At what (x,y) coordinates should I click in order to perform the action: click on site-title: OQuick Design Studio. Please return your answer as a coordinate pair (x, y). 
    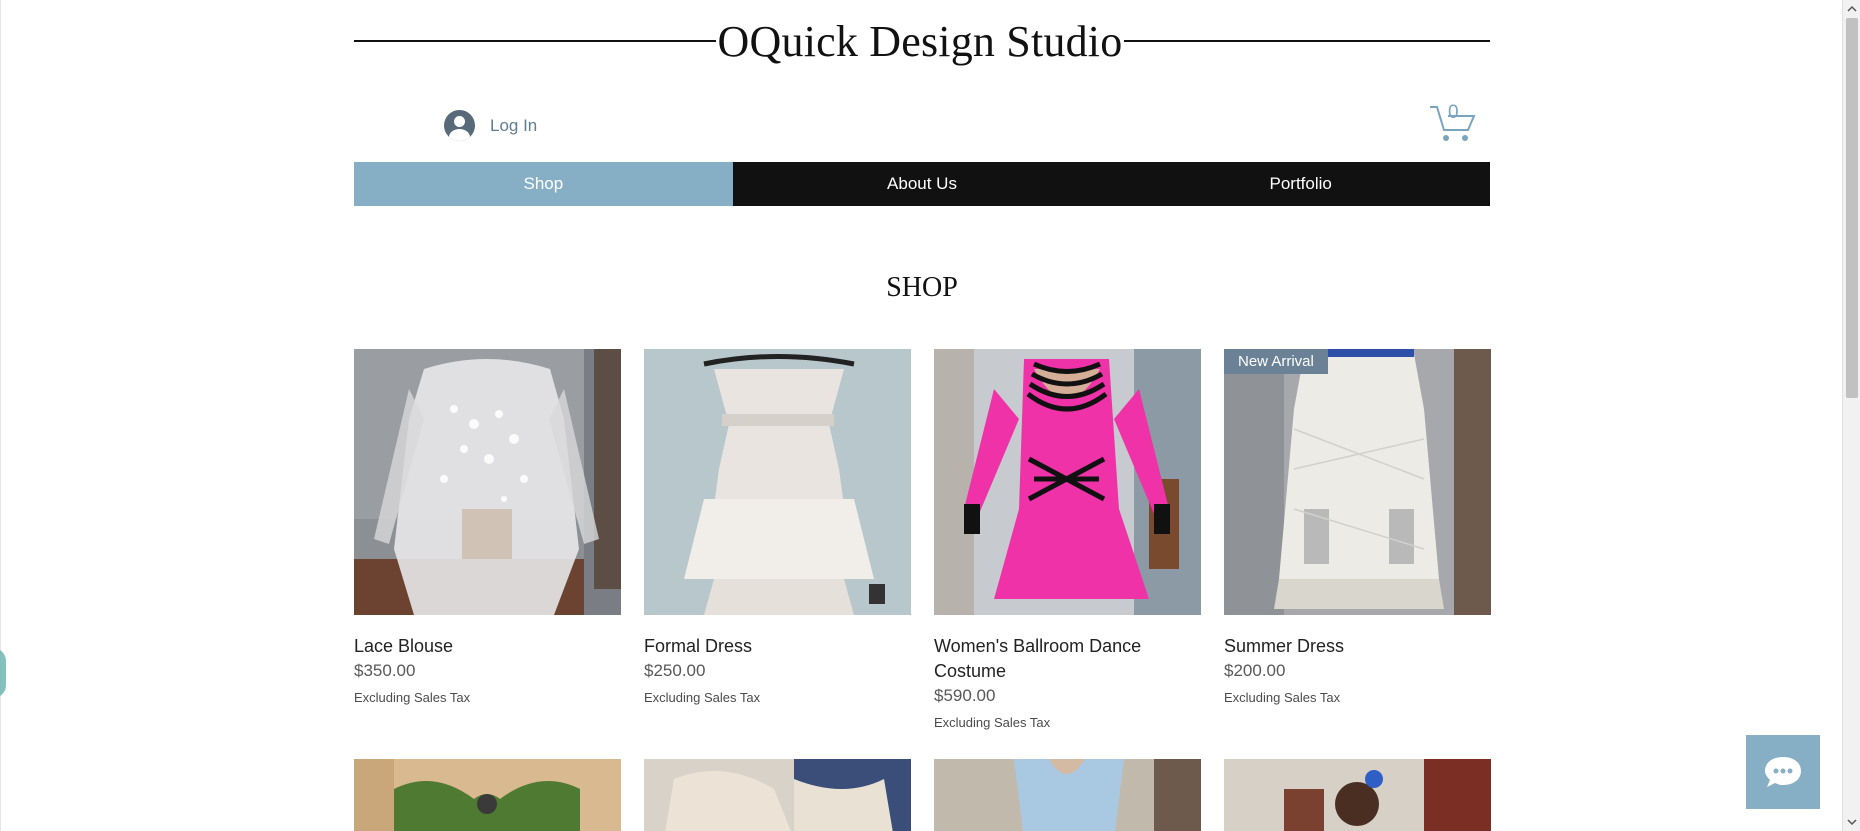
    Looking at the image, I should click on (920, 41).